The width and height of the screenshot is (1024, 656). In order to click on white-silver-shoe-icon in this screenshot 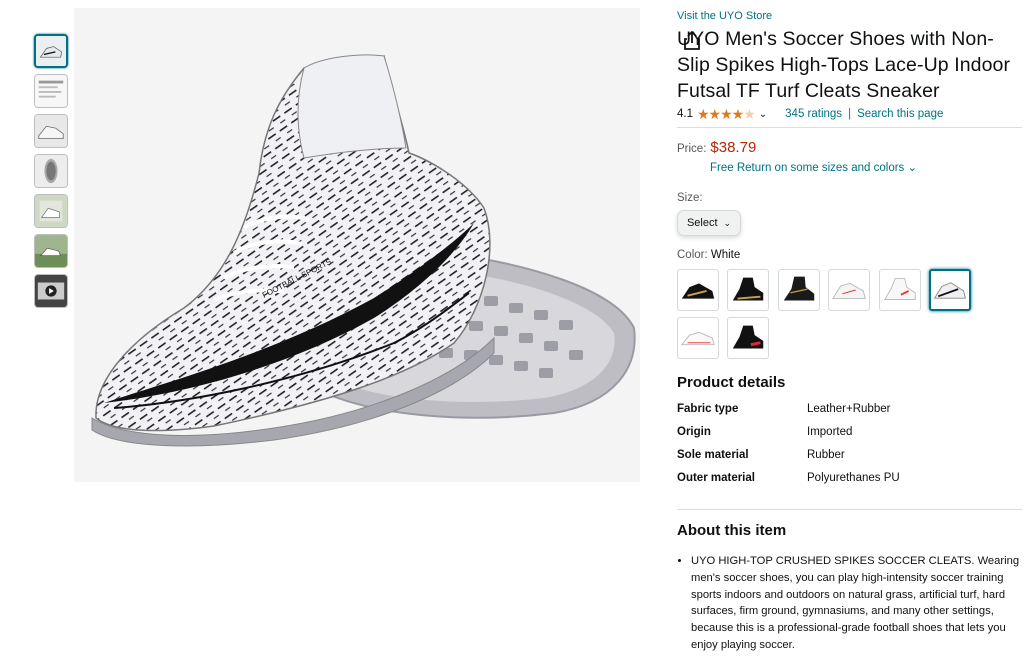, I will do `click(697, 338)`.